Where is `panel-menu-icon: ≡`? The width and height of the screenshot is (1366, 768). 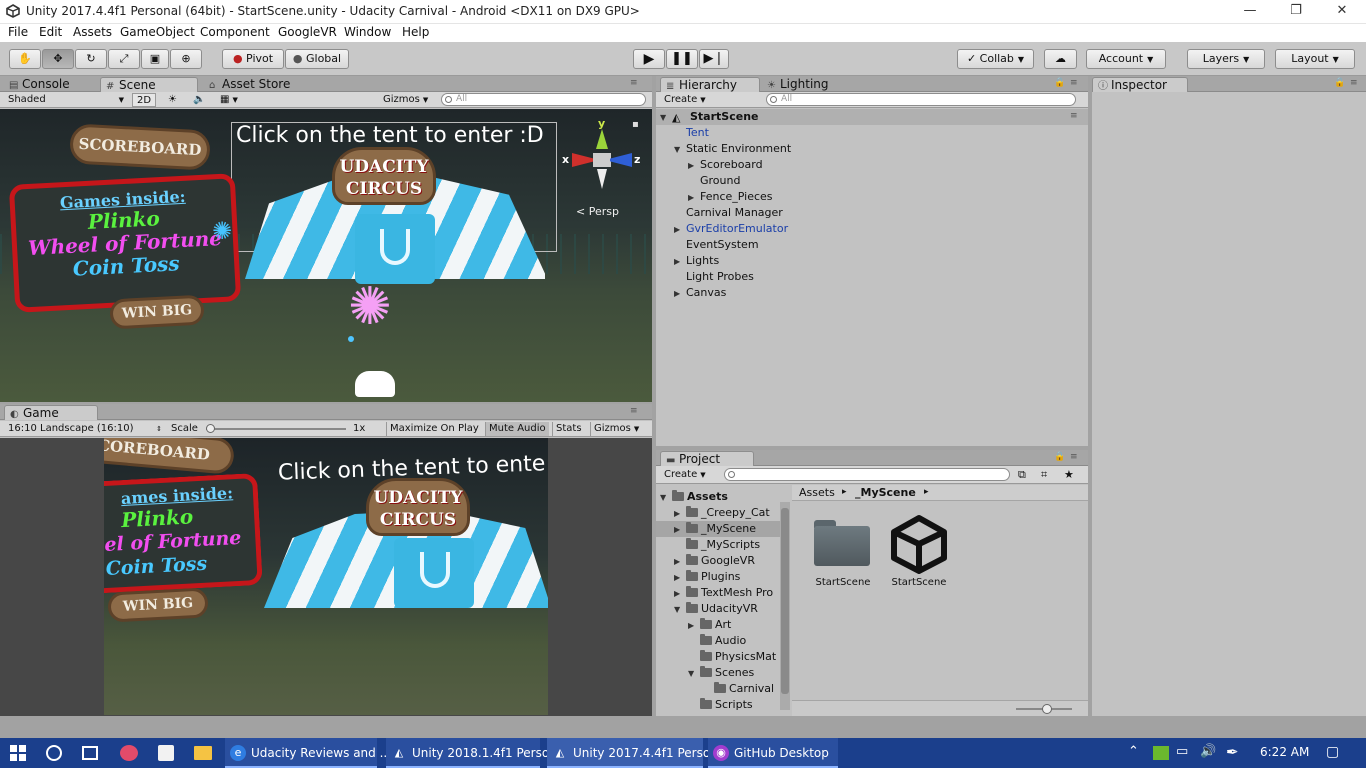 panel-menu-icon: ≡ is located at coordinates (634, 83).